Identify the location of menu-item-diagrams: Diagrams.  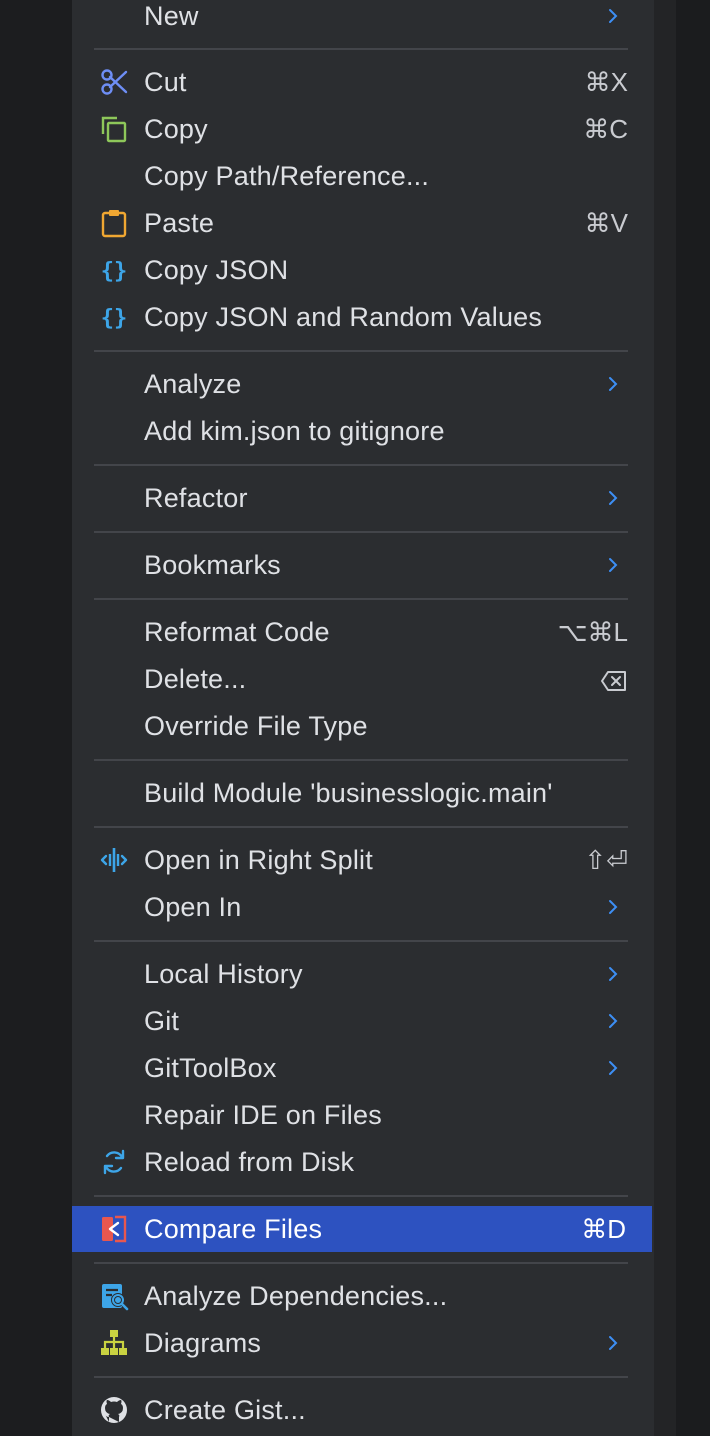
(363, 1343).